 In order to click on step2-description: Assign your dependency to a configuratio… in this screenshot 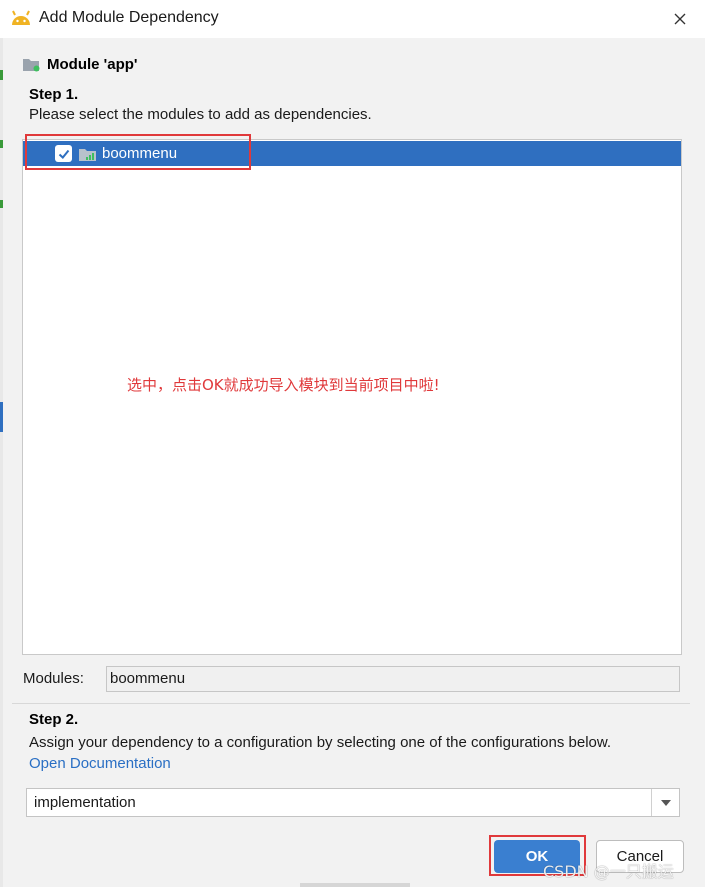, I will do `click(320, 742)`.